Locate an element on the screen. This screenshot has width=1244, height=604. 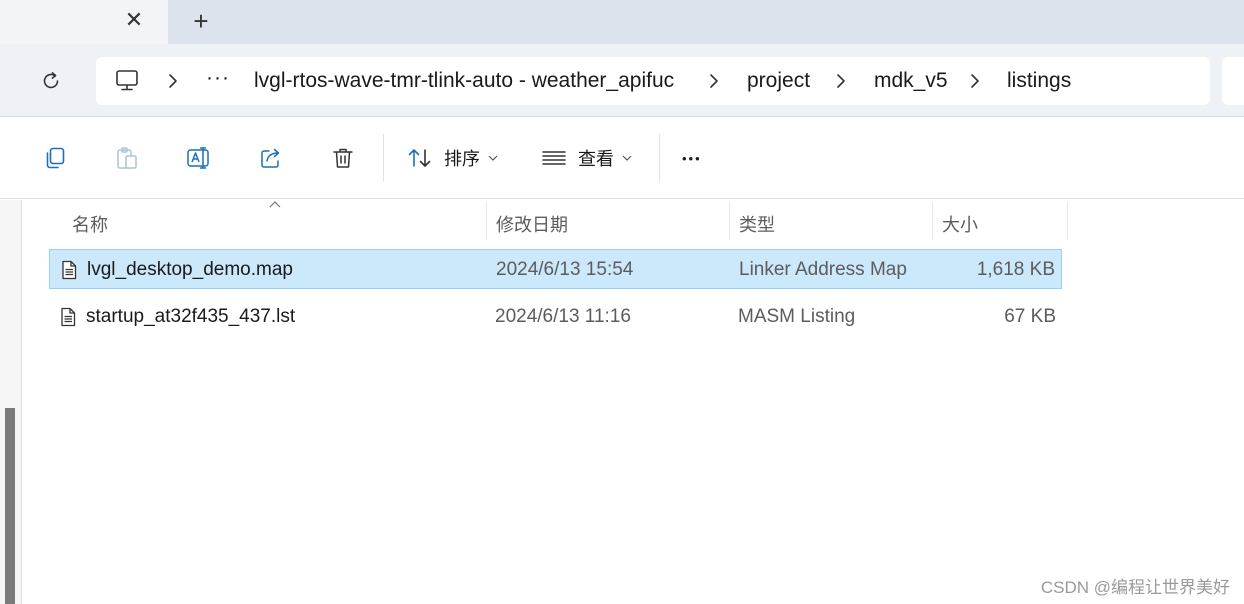
file-type: MASM Listing is located at coordinates (797, 316).